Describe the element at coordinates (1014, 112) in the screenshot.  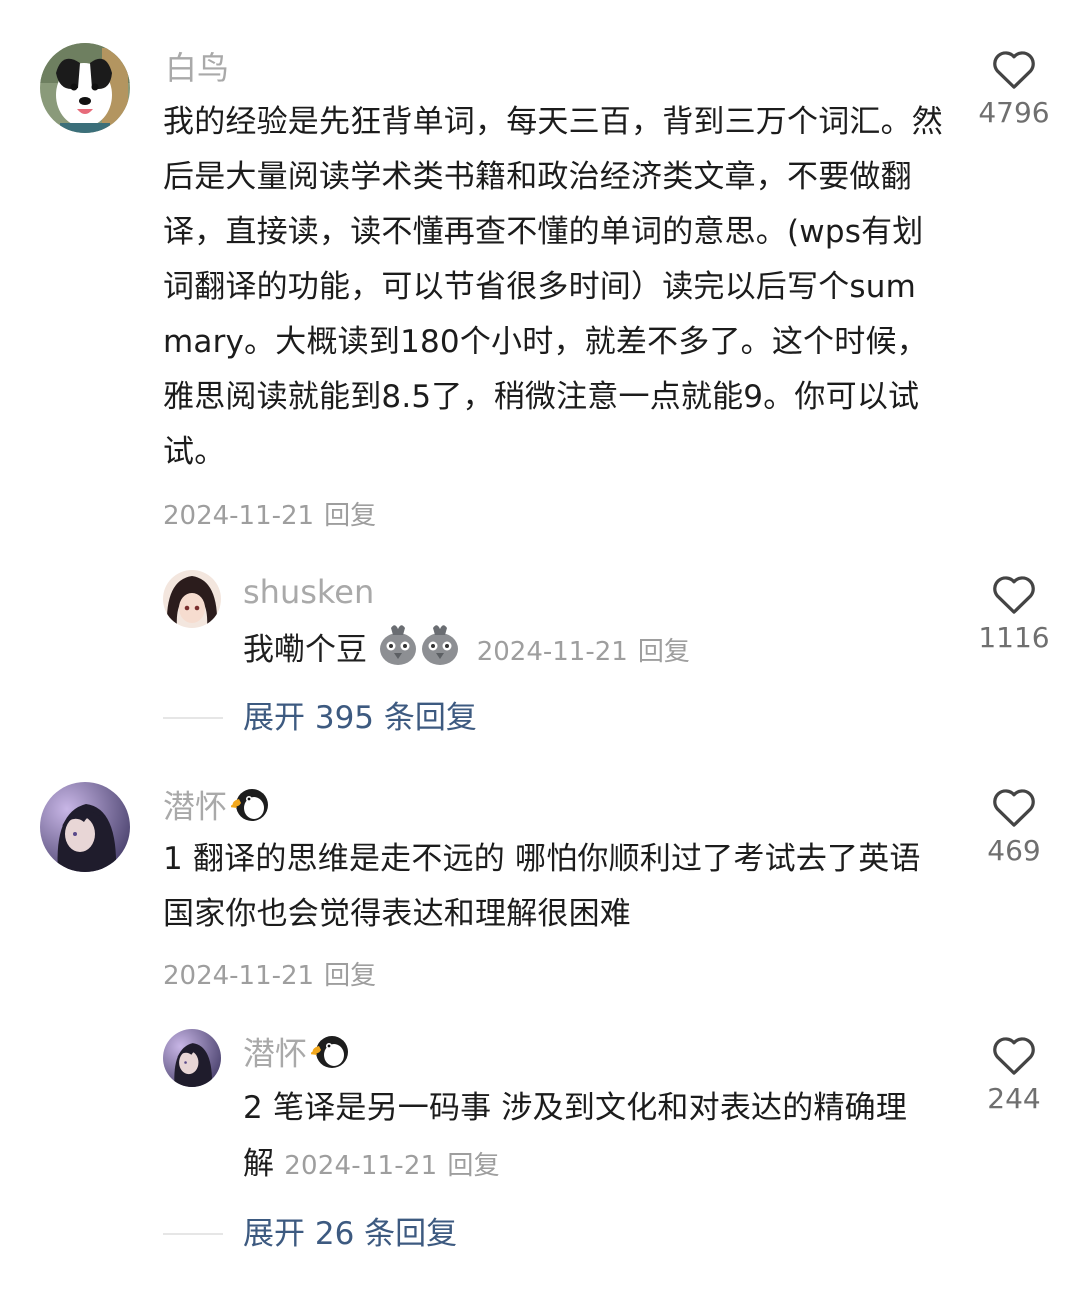
I see `like-count: 4796` at that location.